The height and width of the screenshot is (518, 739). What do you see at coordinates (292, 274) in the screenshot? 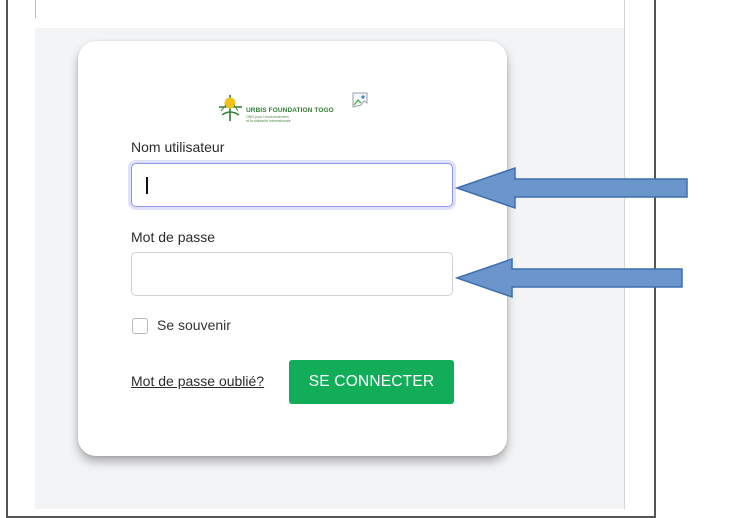
I see `password-input` at bounding box center [292, 274].